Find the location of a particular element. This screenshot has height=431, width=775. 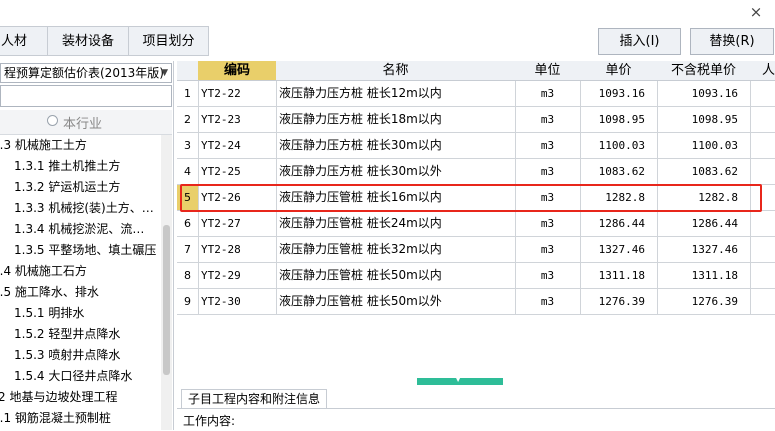

price-ex-tax-cell: 1327.46 is located at coordinates (704, 250).